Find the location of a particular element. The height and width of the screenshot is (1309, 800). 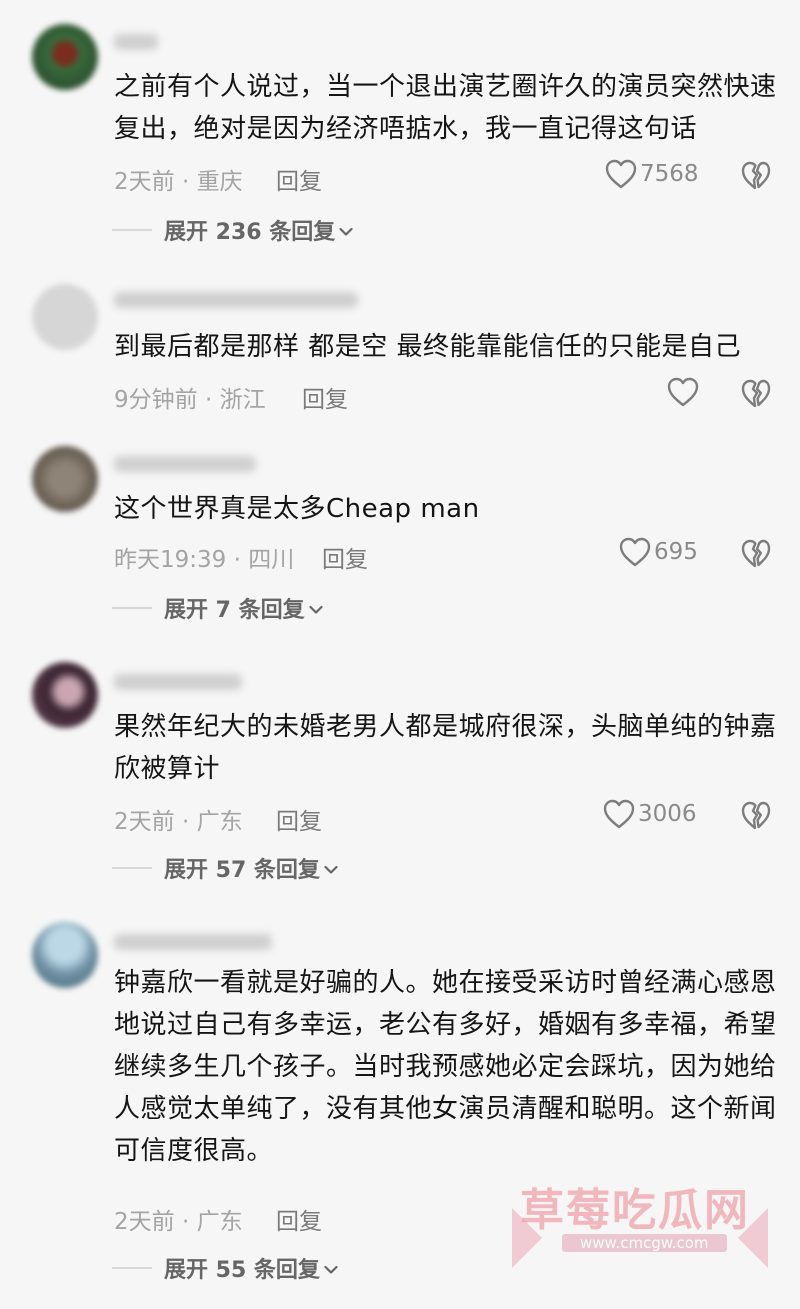

watermark-url: www.cmcgw.com is located at coordinates (644, 1243).